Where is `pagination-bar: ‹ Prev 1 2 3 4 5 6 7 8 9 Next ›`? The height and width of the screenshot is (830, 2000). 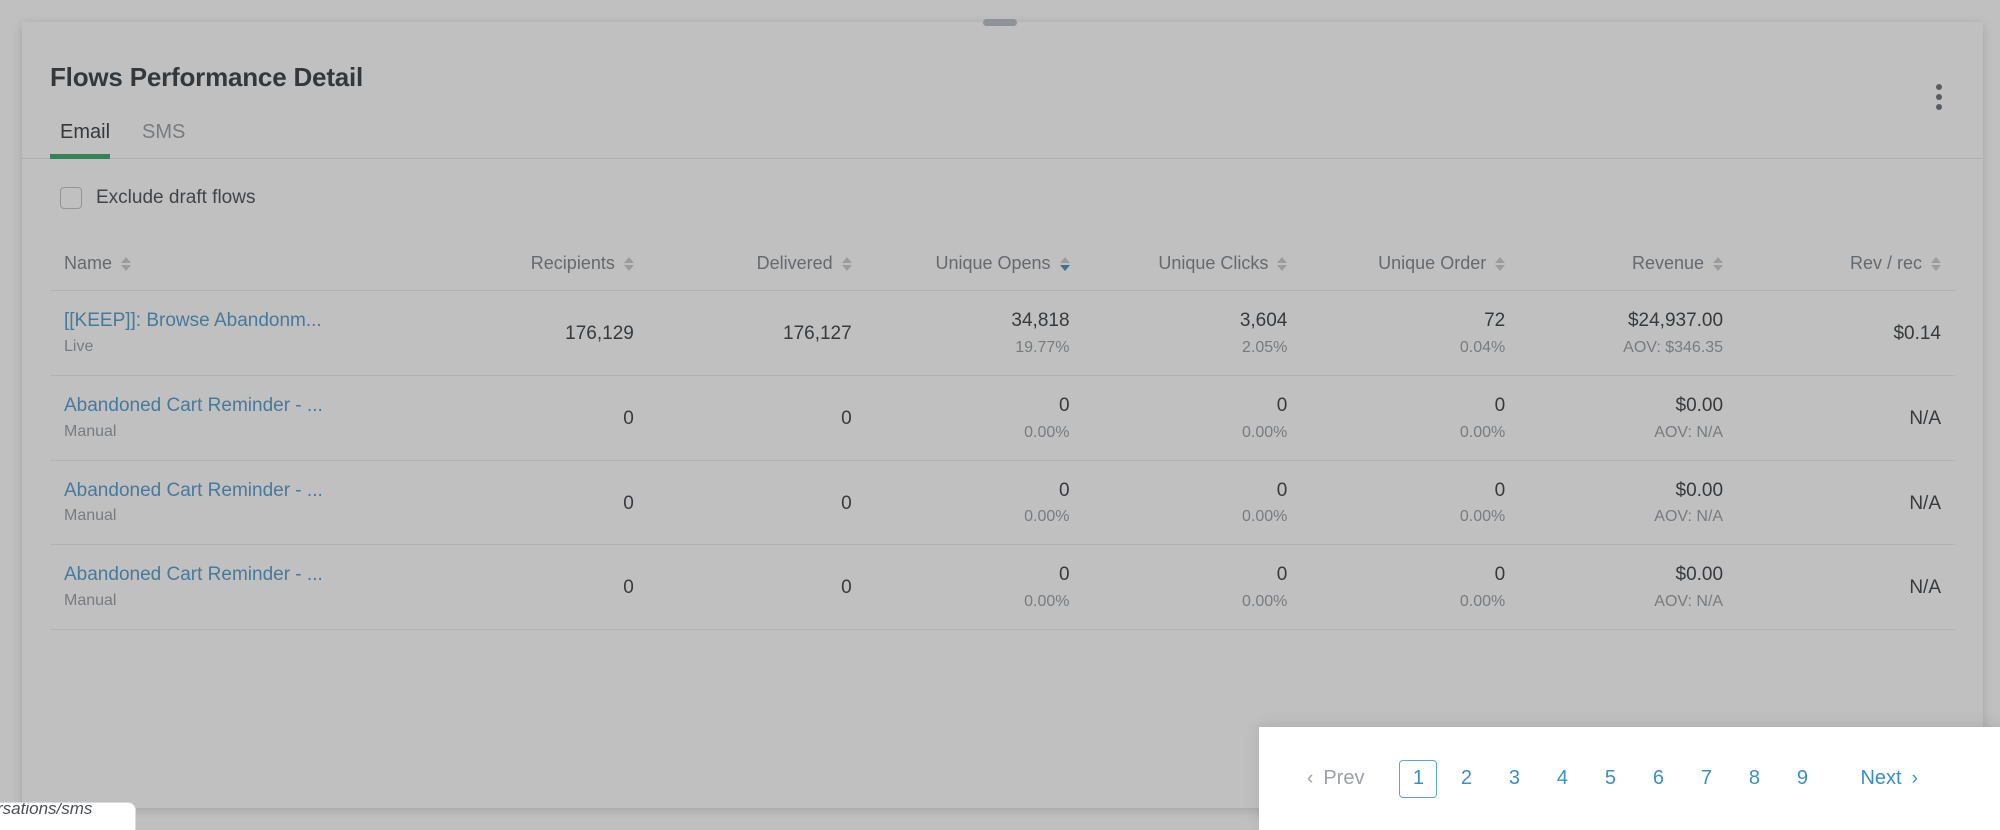
pagination-bar: ‹ Prev 1 2 3 4 5 6 7 8 9 Next › is located at coordinates (1629, 778).